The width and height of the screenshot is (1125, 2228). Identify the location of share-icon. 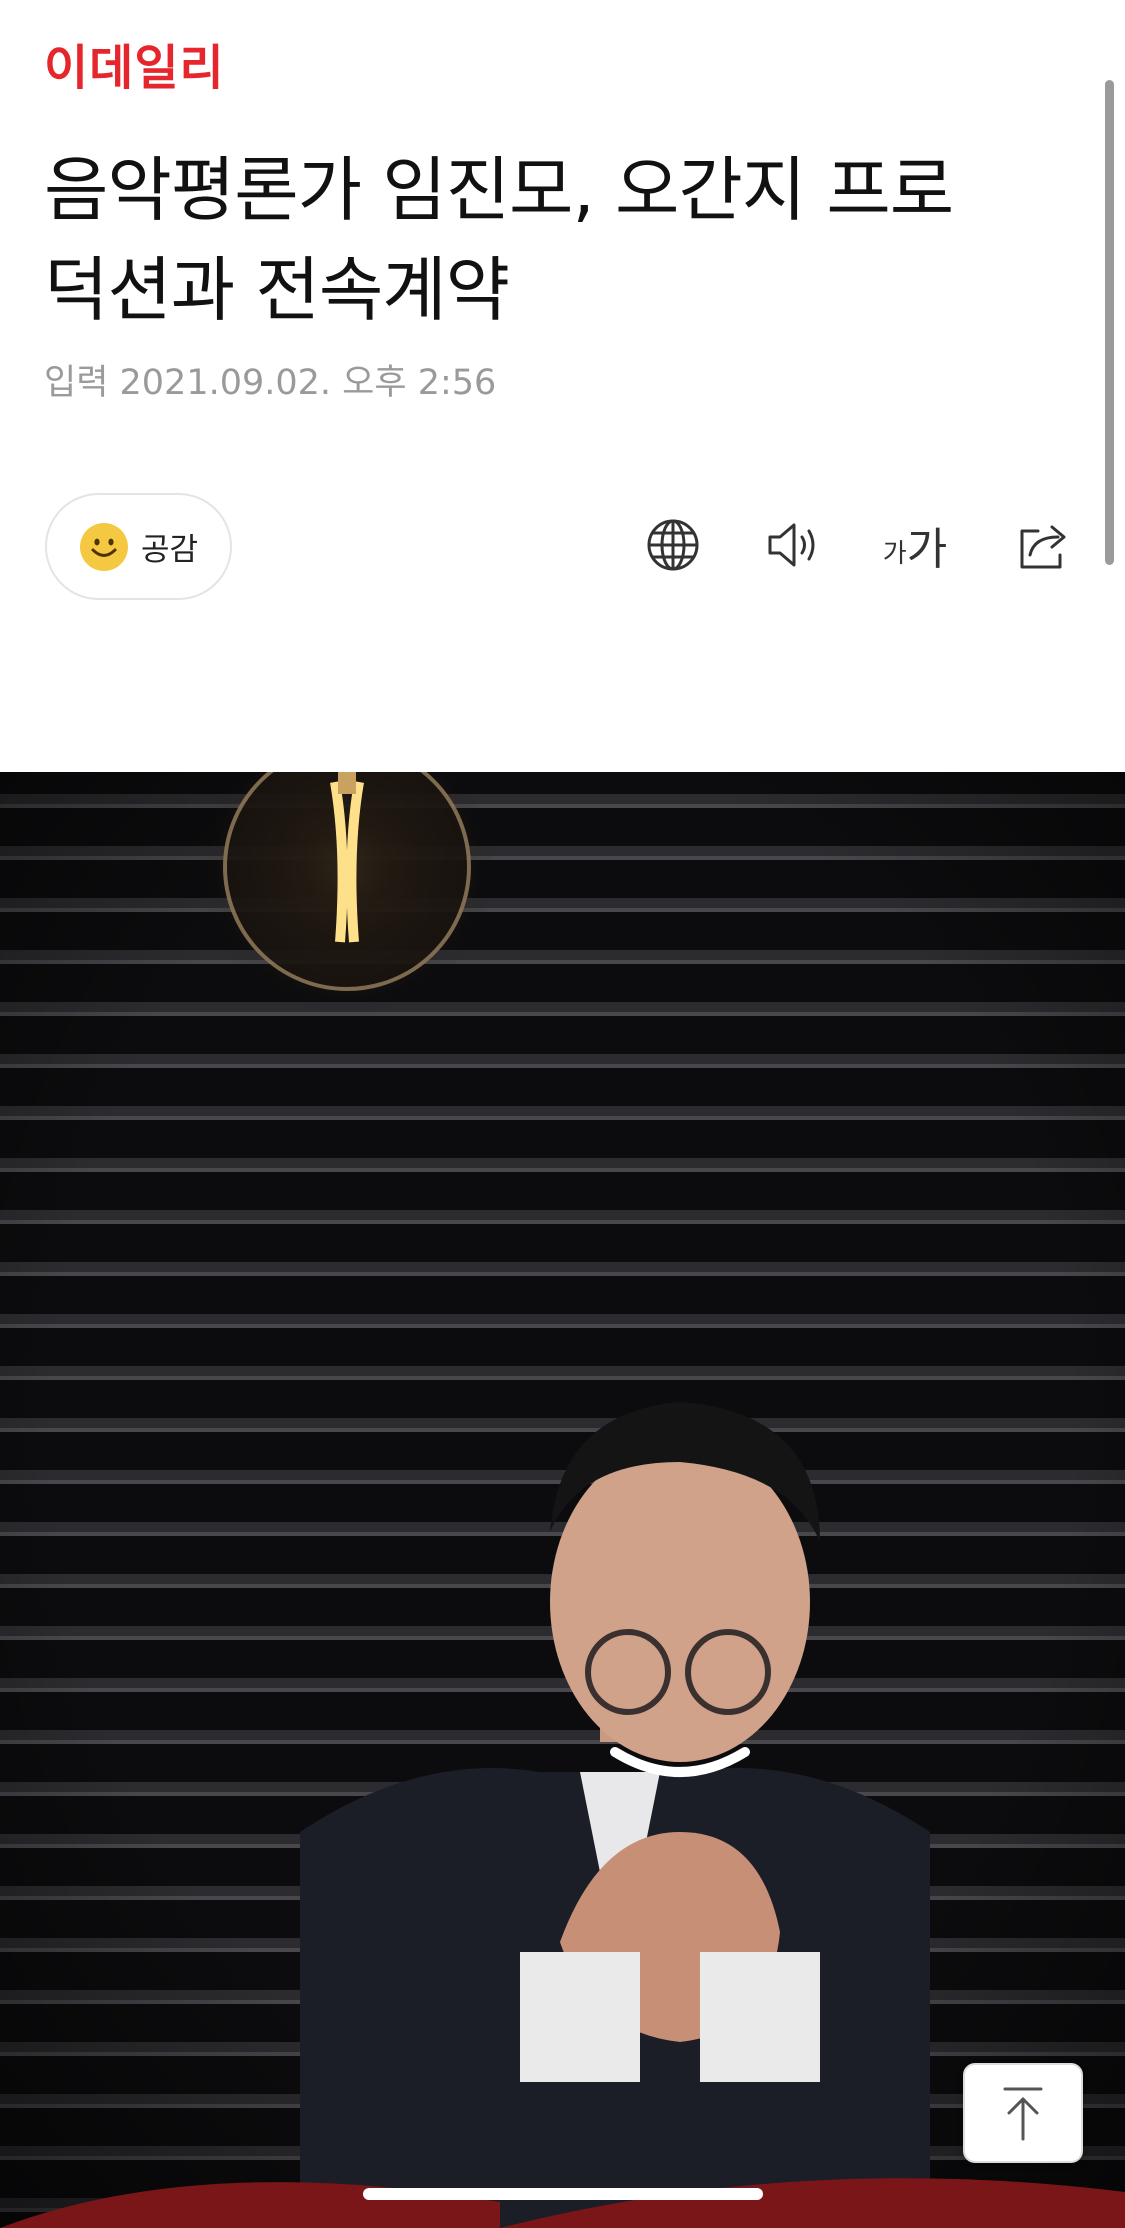
(1043, 547).